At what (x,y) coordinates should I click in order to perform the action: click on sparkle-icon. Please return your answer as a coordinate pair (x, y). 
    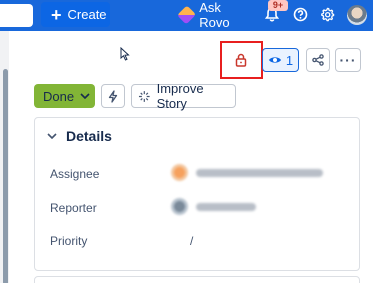
    Looking at the image, I should click on (144, 96).